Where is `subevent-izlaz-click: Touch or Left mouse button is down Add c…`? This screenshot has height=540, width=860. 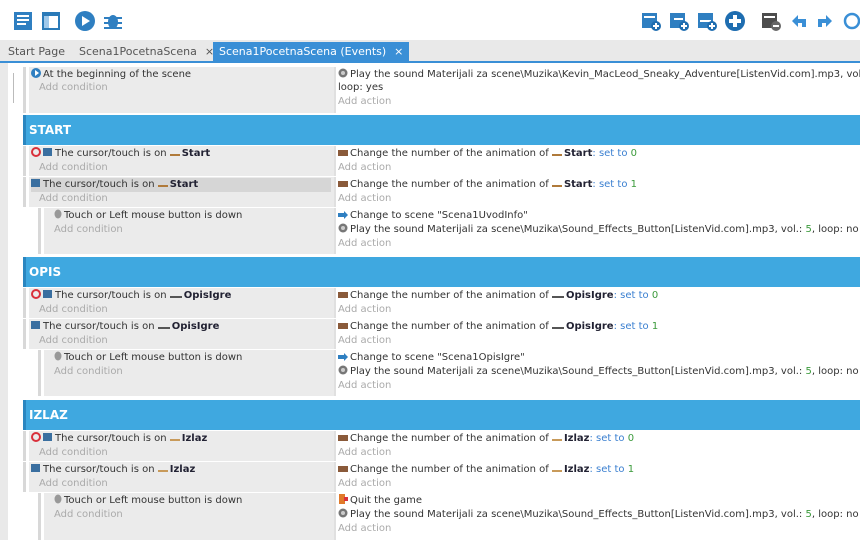
subevent-izlaz-click: Touch or Left mouse button is down Add c… is located at coordinates (449, 516).